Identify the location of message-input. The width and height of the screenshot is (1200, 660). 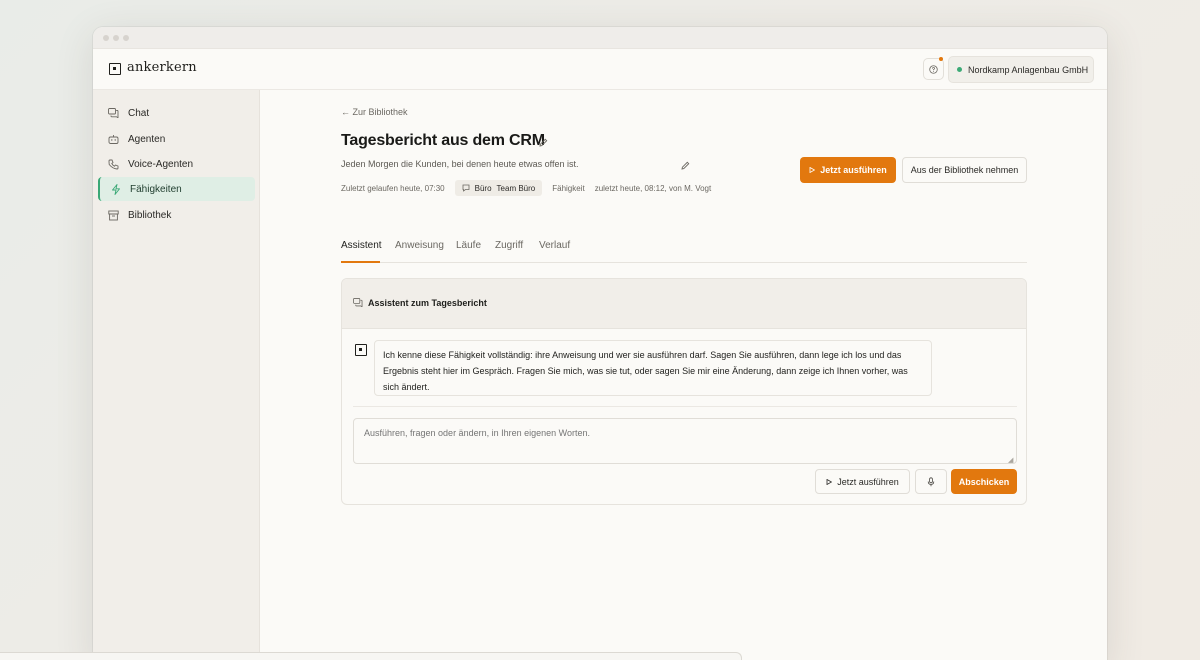
(685, 441).